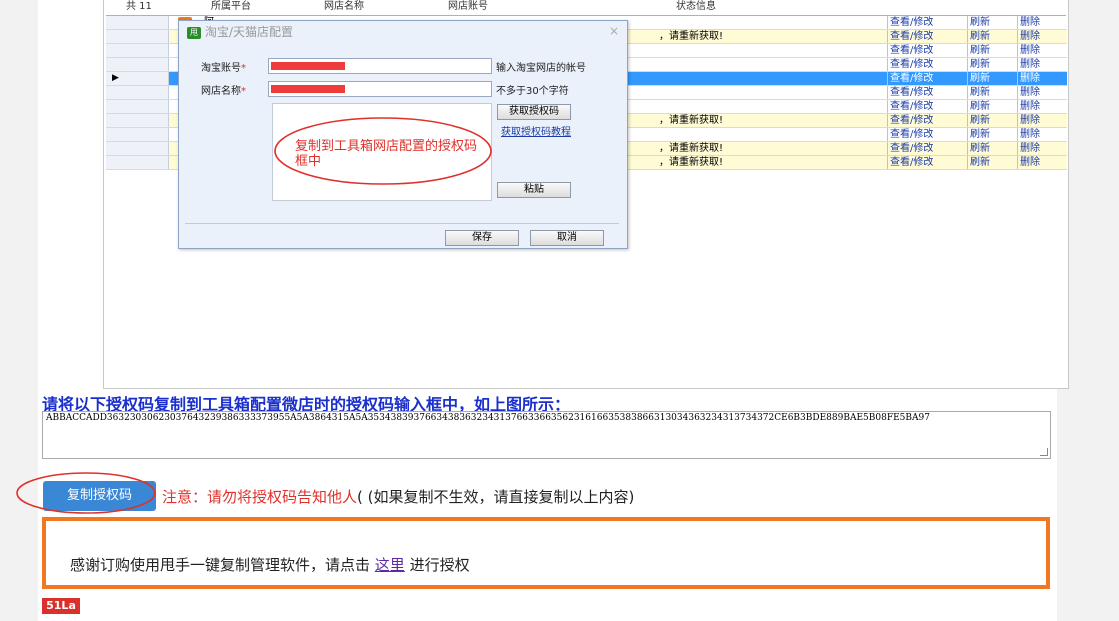 The height and width of the screenshot is (621, 1119). Describe the element at coordinates (386, 154) in the screenshot. I see `annotation-text: 复制到工具箱网店配置的授权码框中` at that location.